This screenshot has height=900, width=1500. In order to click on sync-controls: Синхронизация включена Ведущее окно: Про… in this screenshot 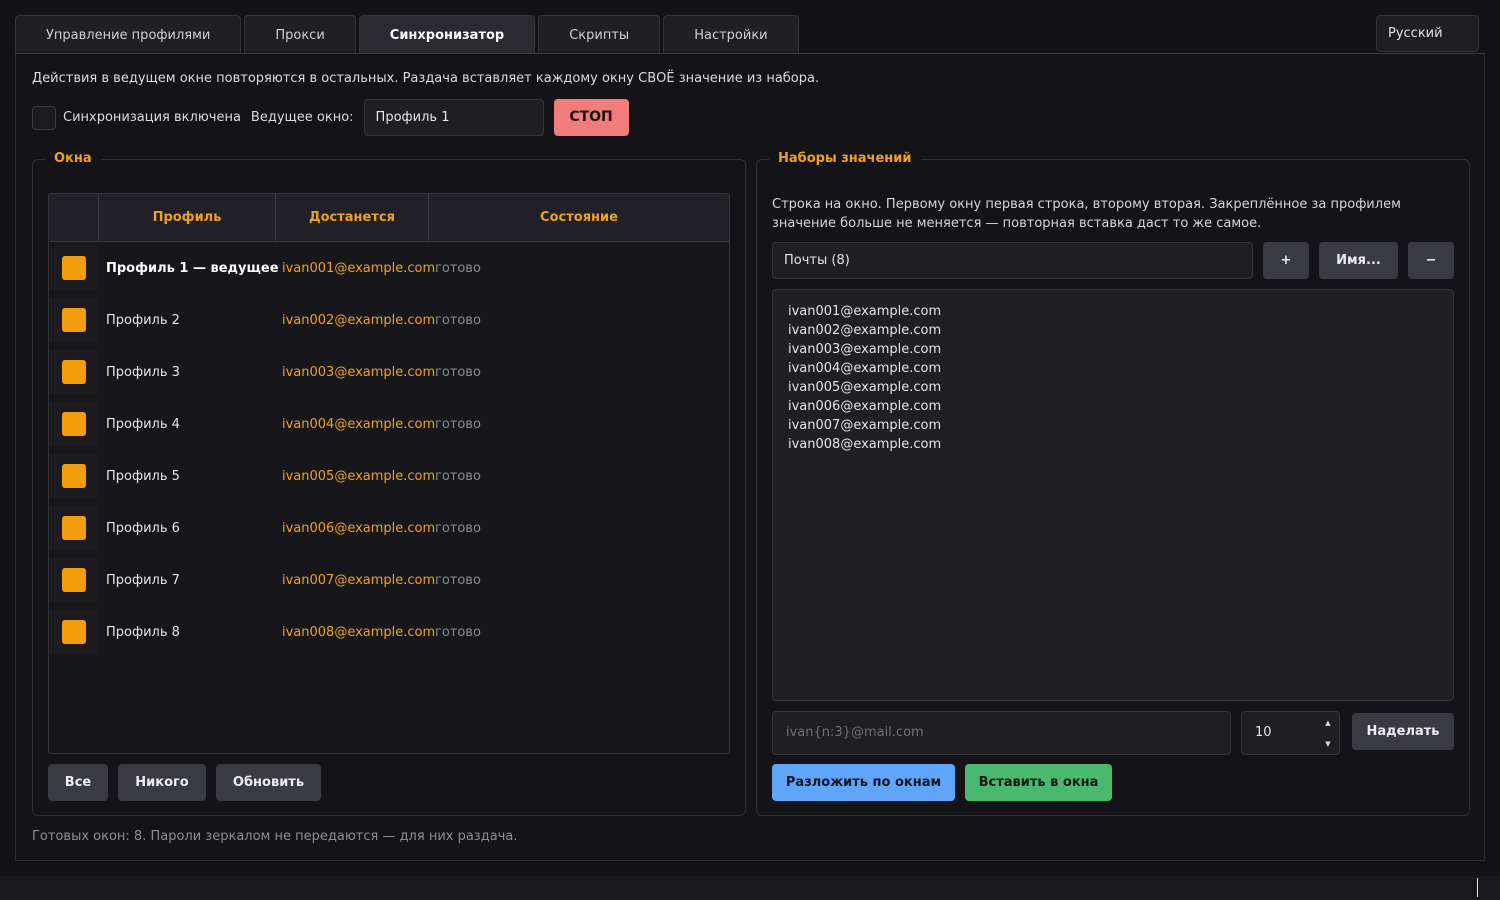, I will do `click(330, 117)`.